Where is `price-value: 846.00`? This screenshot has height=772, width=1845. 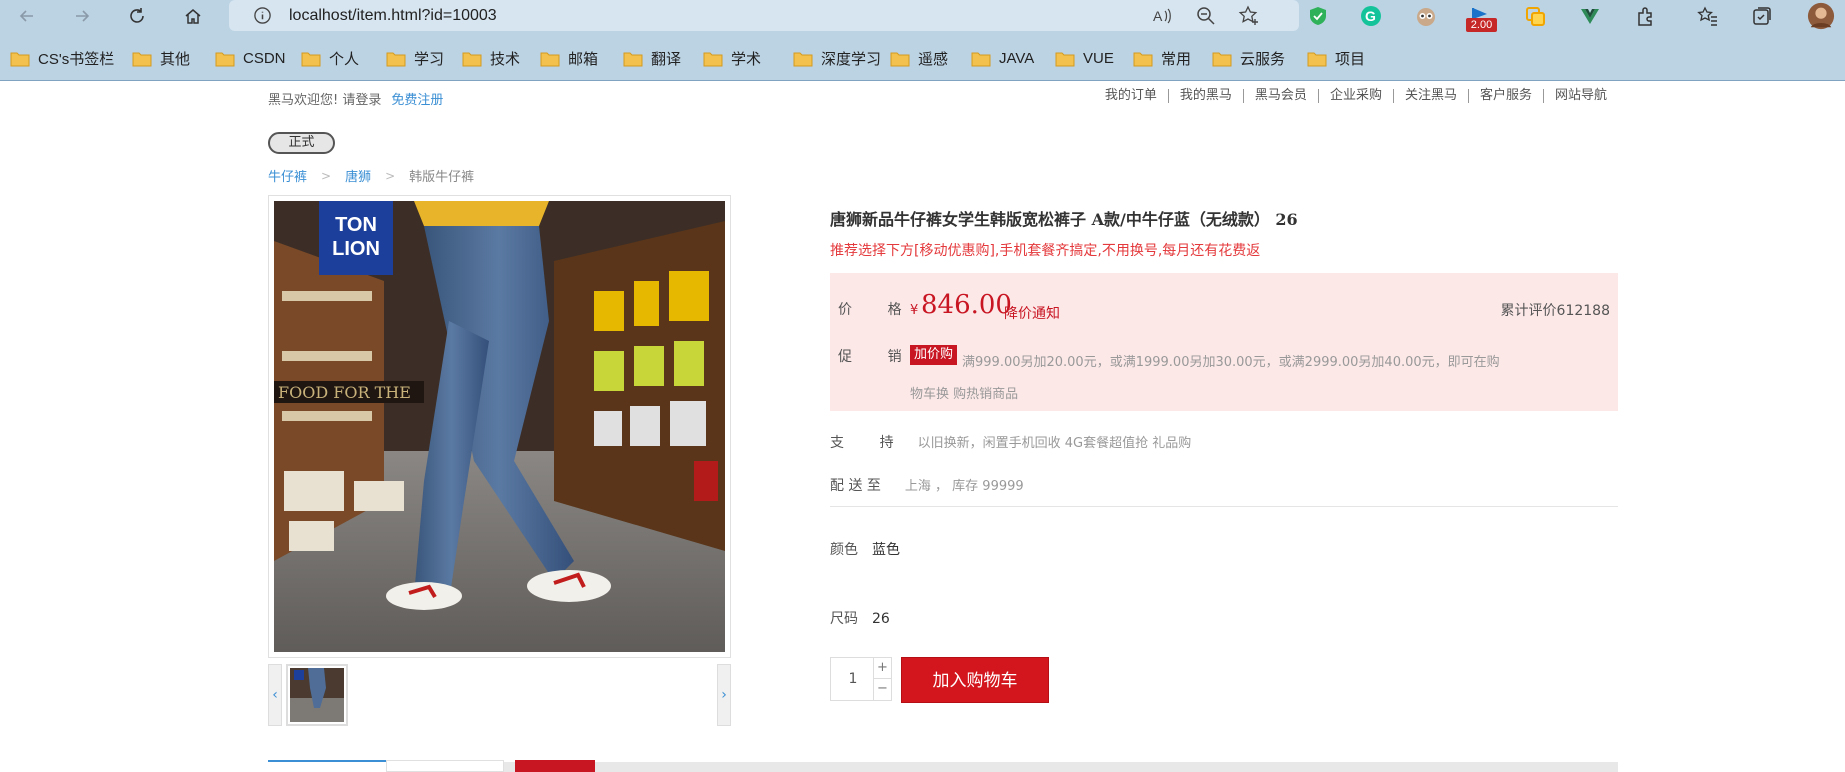
price-value: 846.00 is located at coordinates (966, 305).